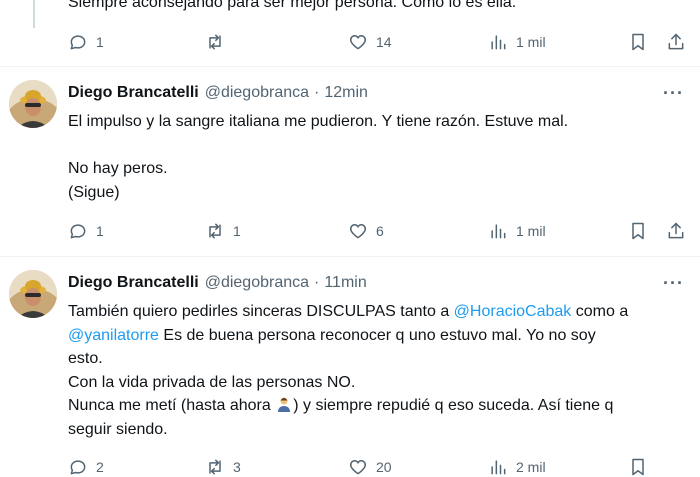 The image size is (700, 477). What do you see at coordinates (384, 42) in the screenshot?
I see `like-count: 14` at bounding box center [384, 42].